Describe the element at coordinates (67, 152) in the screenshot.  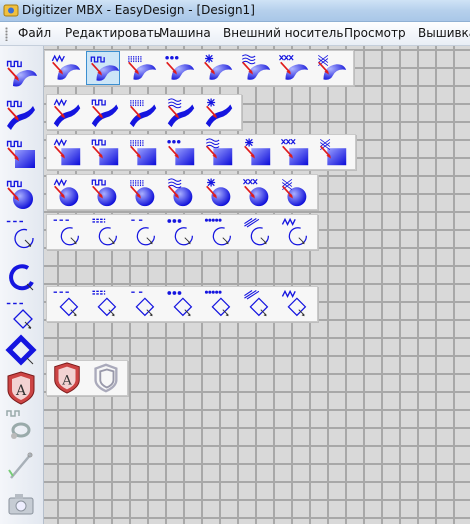
I see `flyout-square-fill-zigzag-icon` at that location.